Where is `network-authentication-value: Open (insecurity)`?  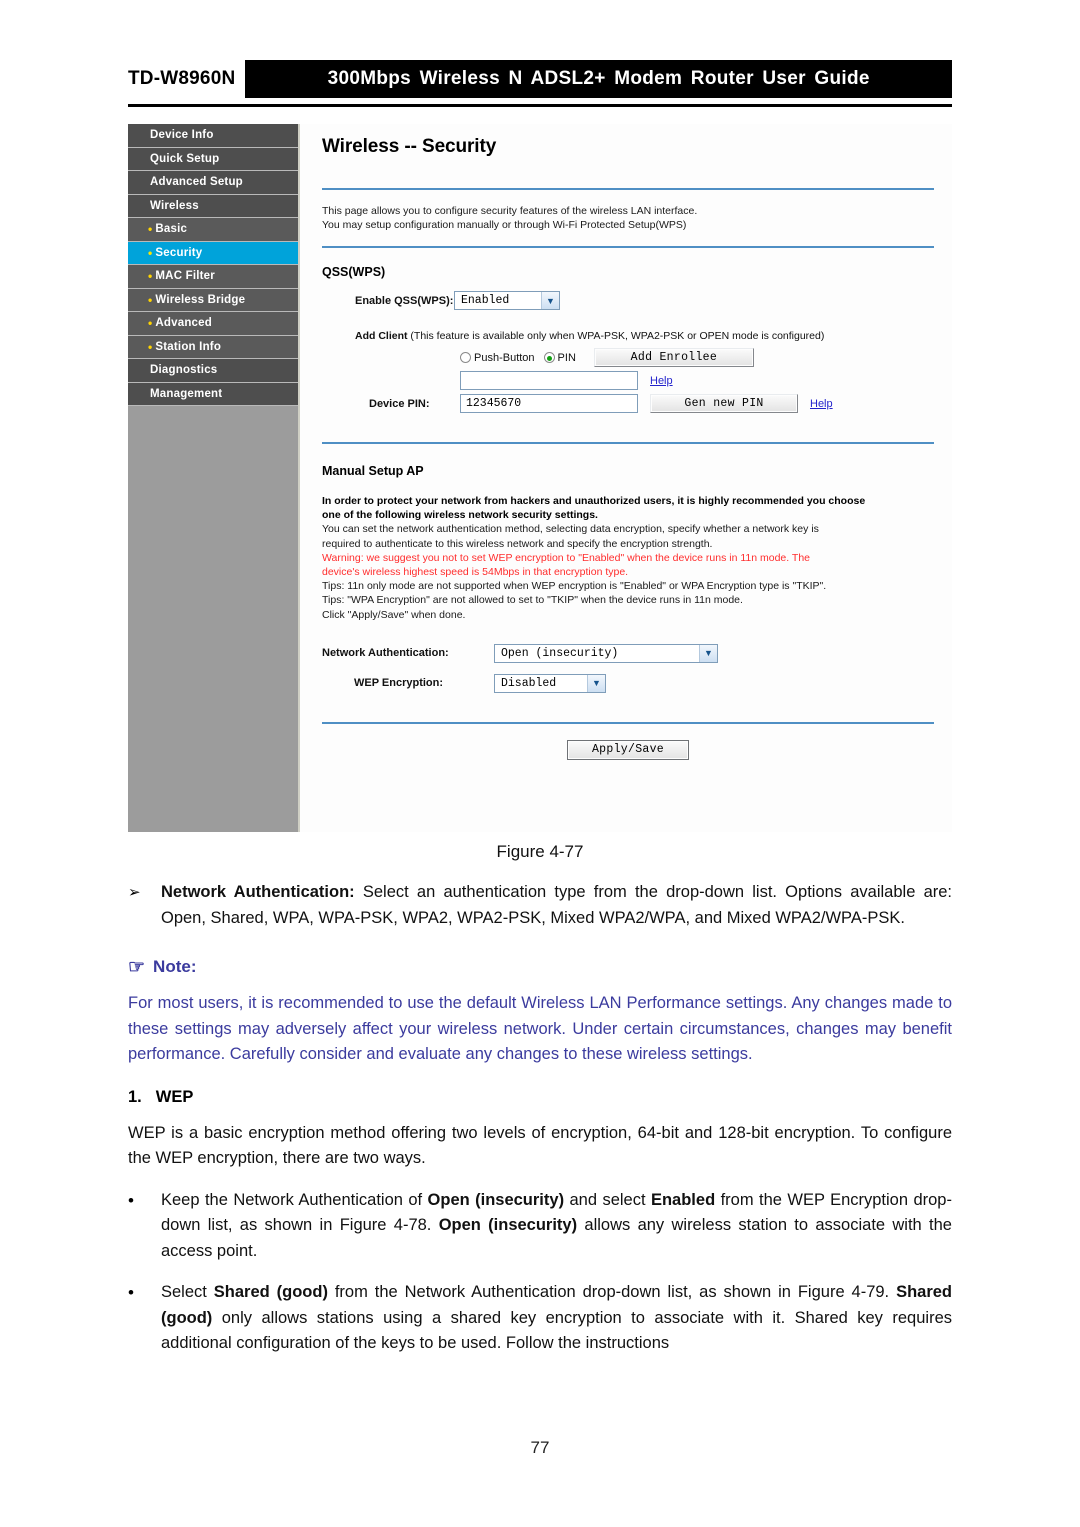 network-authentication-value: Open (insecurity) is located at coordinates (560, 653).